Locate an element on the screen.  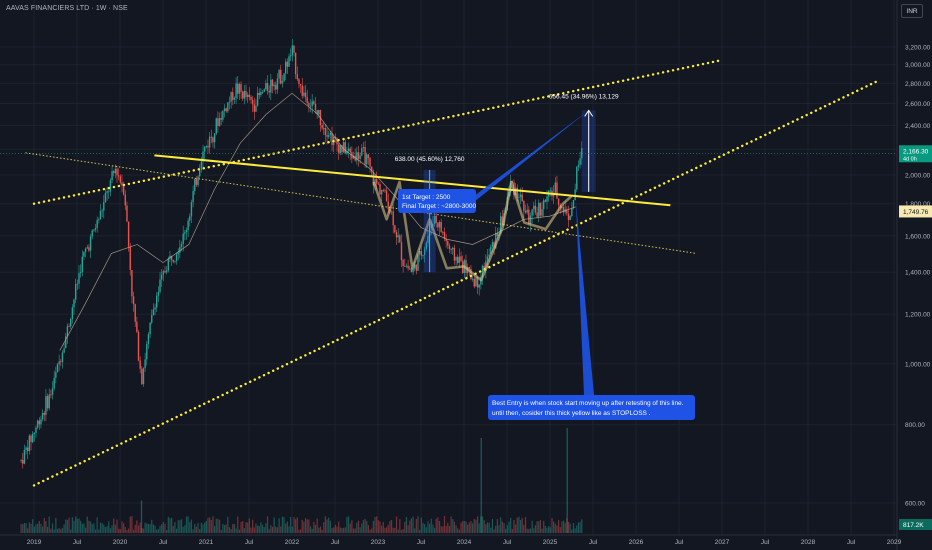
currency-button: INR is located at coordinates (912, 11).